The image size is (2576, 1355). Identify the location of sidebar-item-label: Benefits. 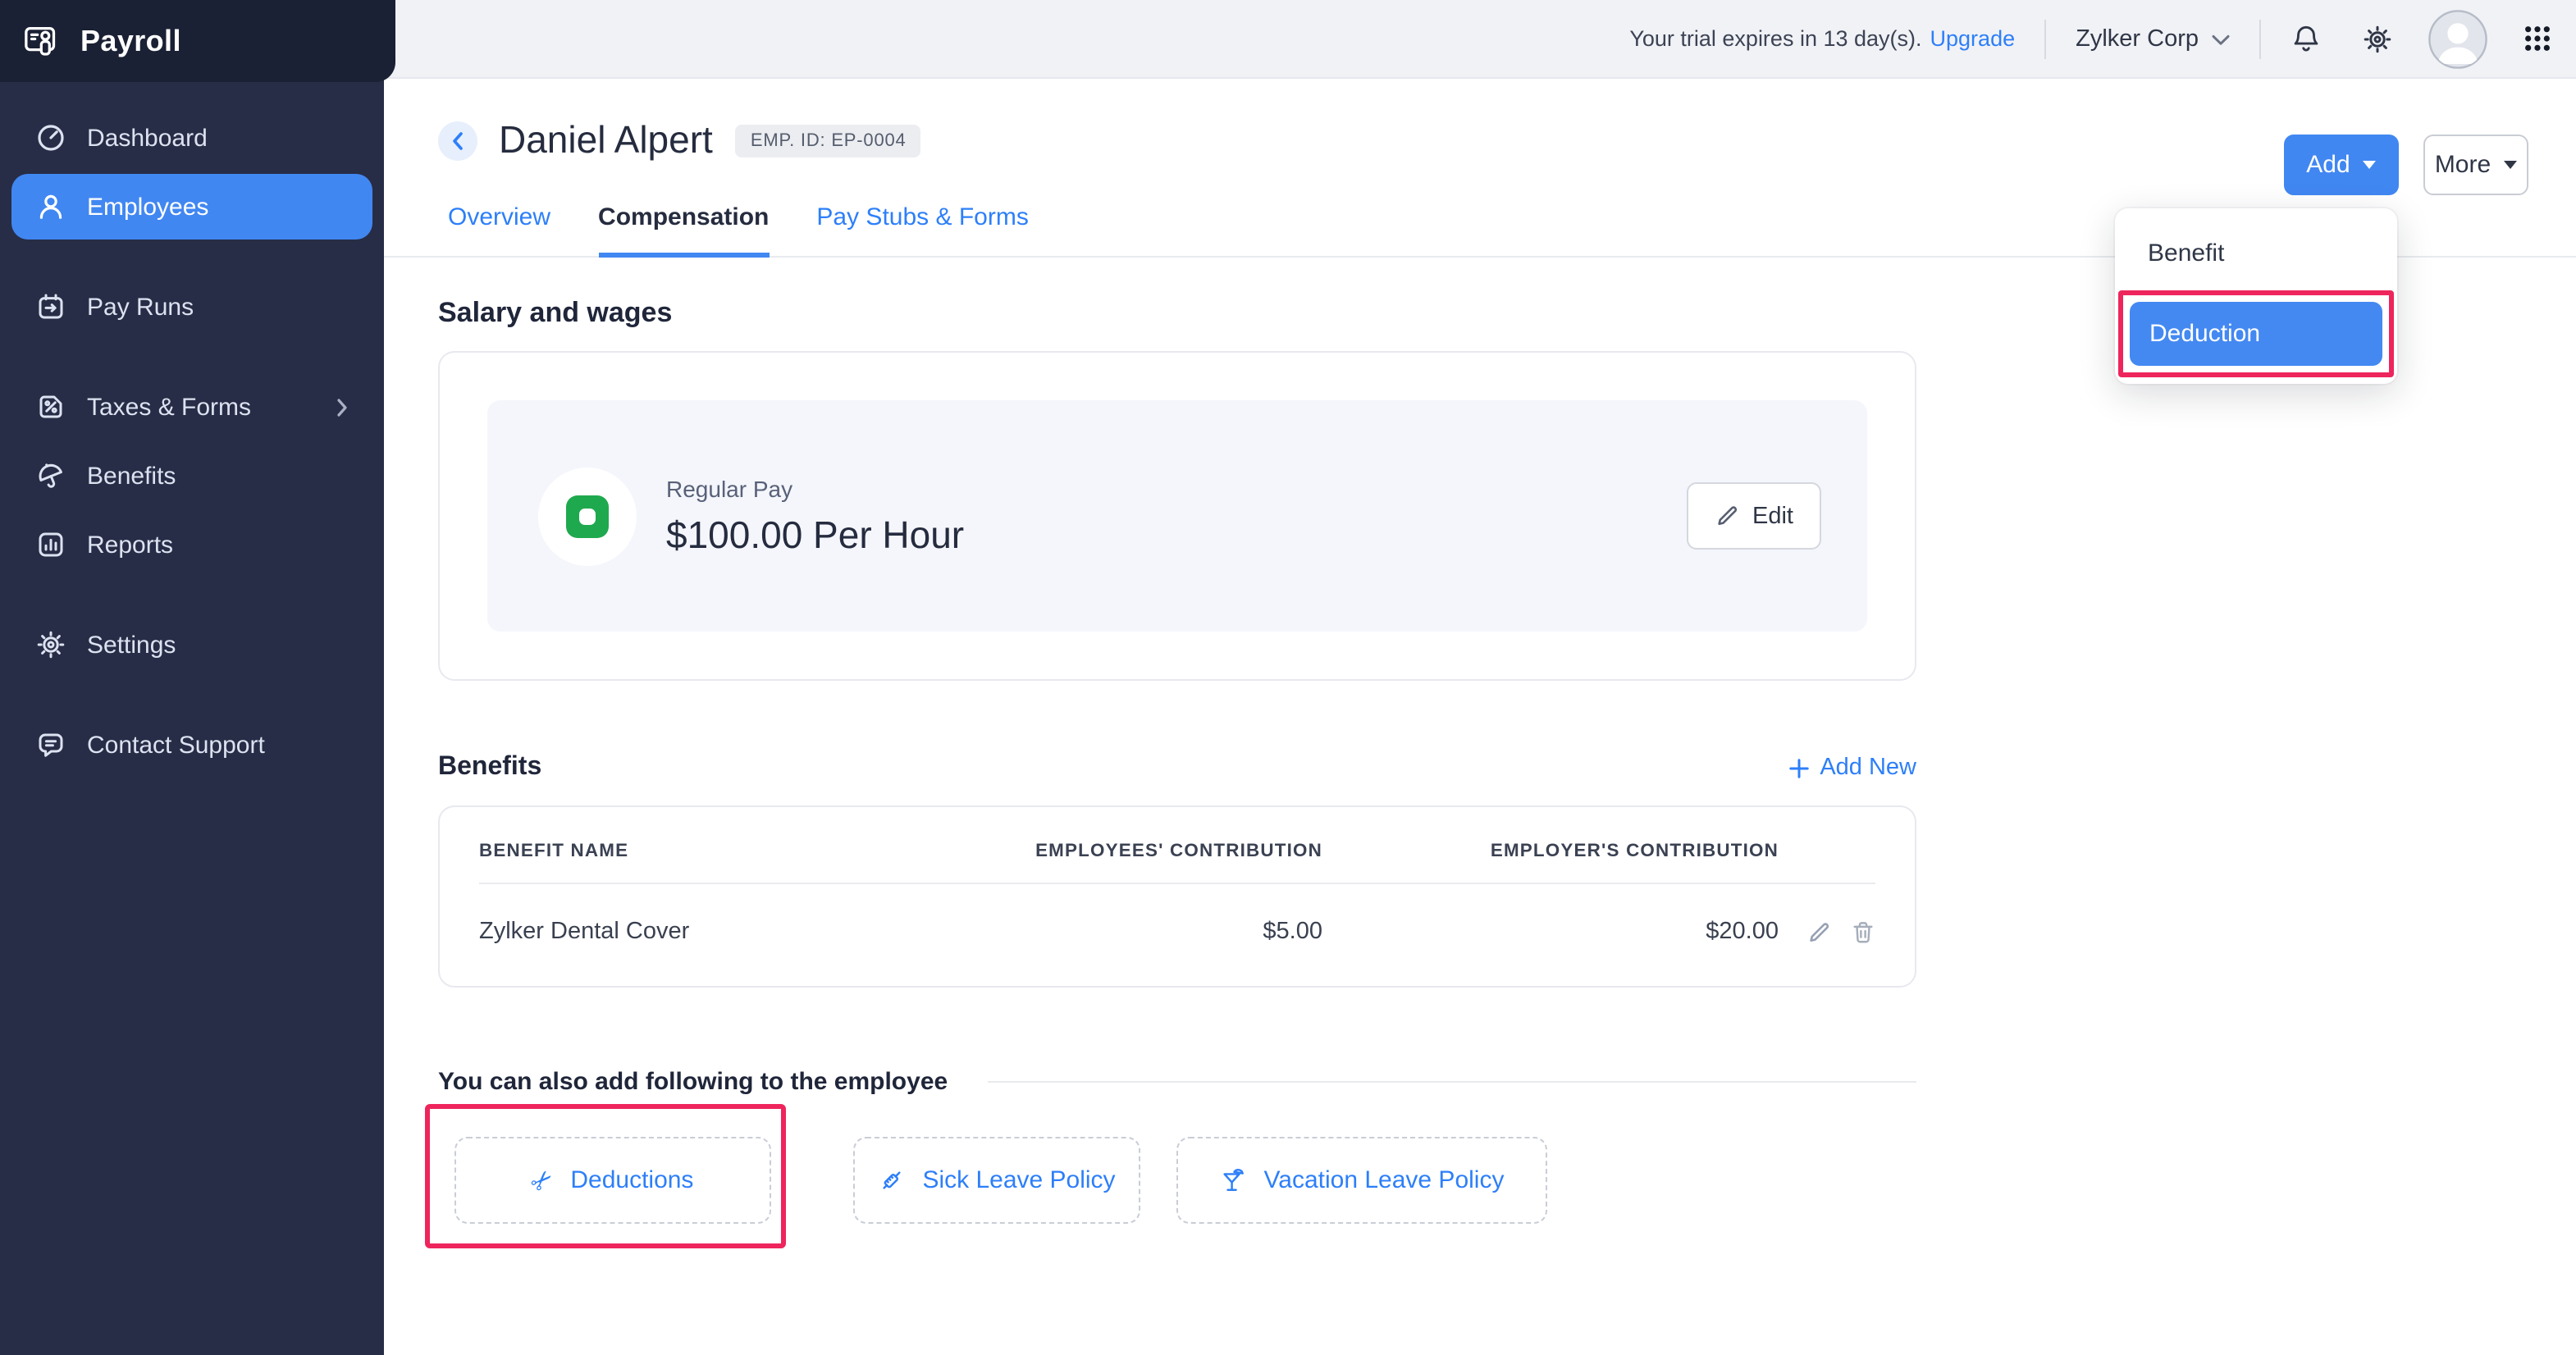
(132, 476).